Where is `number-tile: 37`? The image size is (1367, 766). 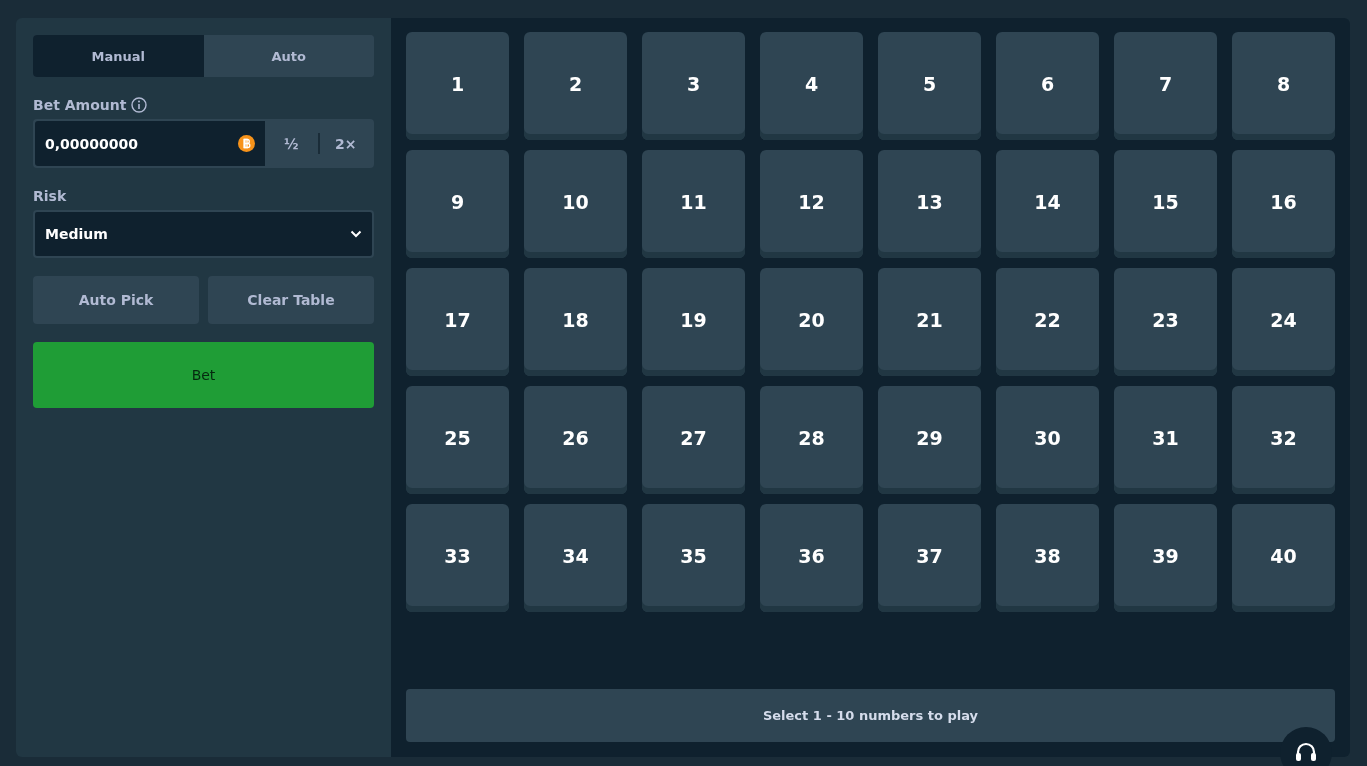 number-tile: 37 is located at coordinates (929, 558).